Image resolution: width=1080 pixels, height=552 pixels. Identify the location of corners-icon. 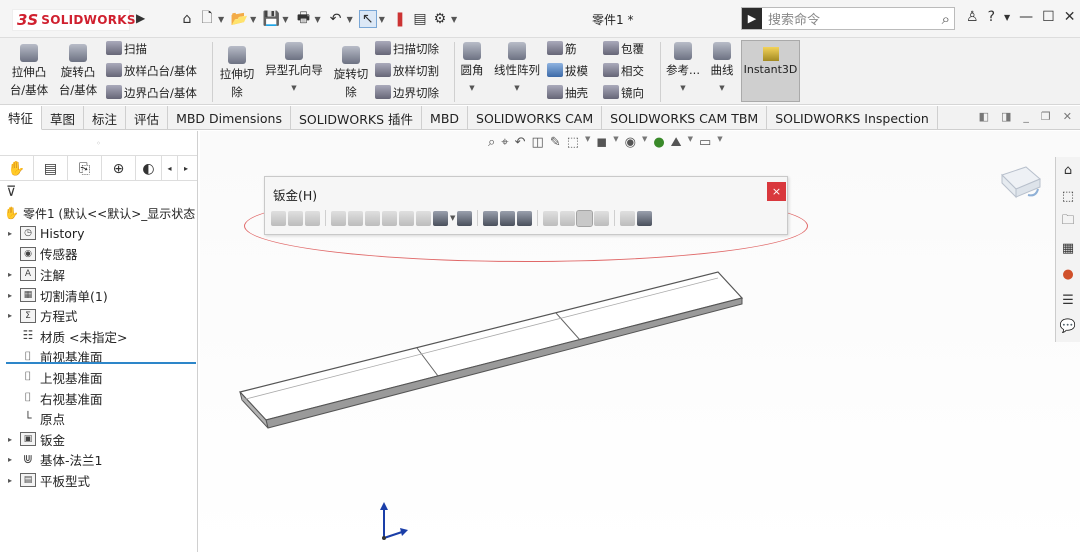
(440, 218).